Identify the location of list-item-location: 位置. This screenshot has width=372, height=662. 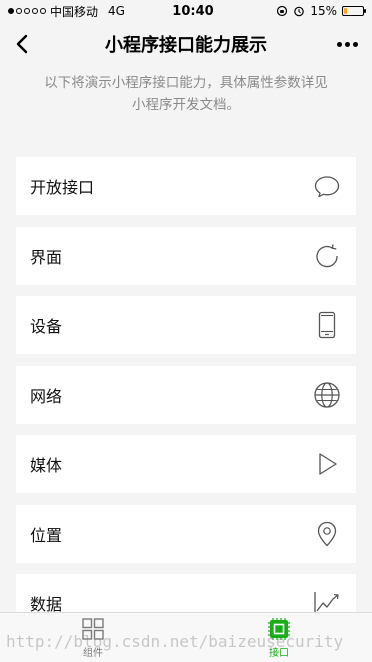
(186, 533).